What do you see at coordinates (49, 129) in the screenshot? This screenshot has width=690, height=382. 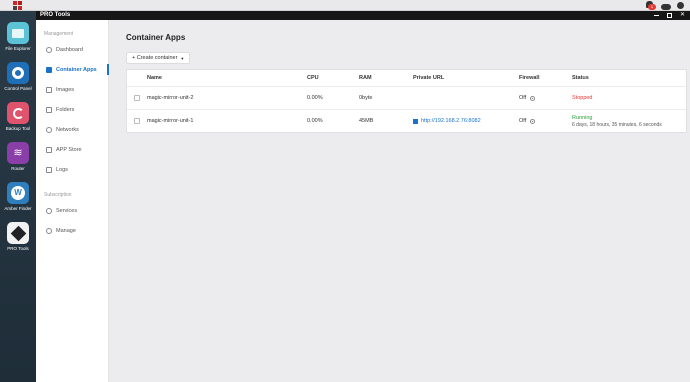 I see `network-icon` at bounding box center [49, 129].